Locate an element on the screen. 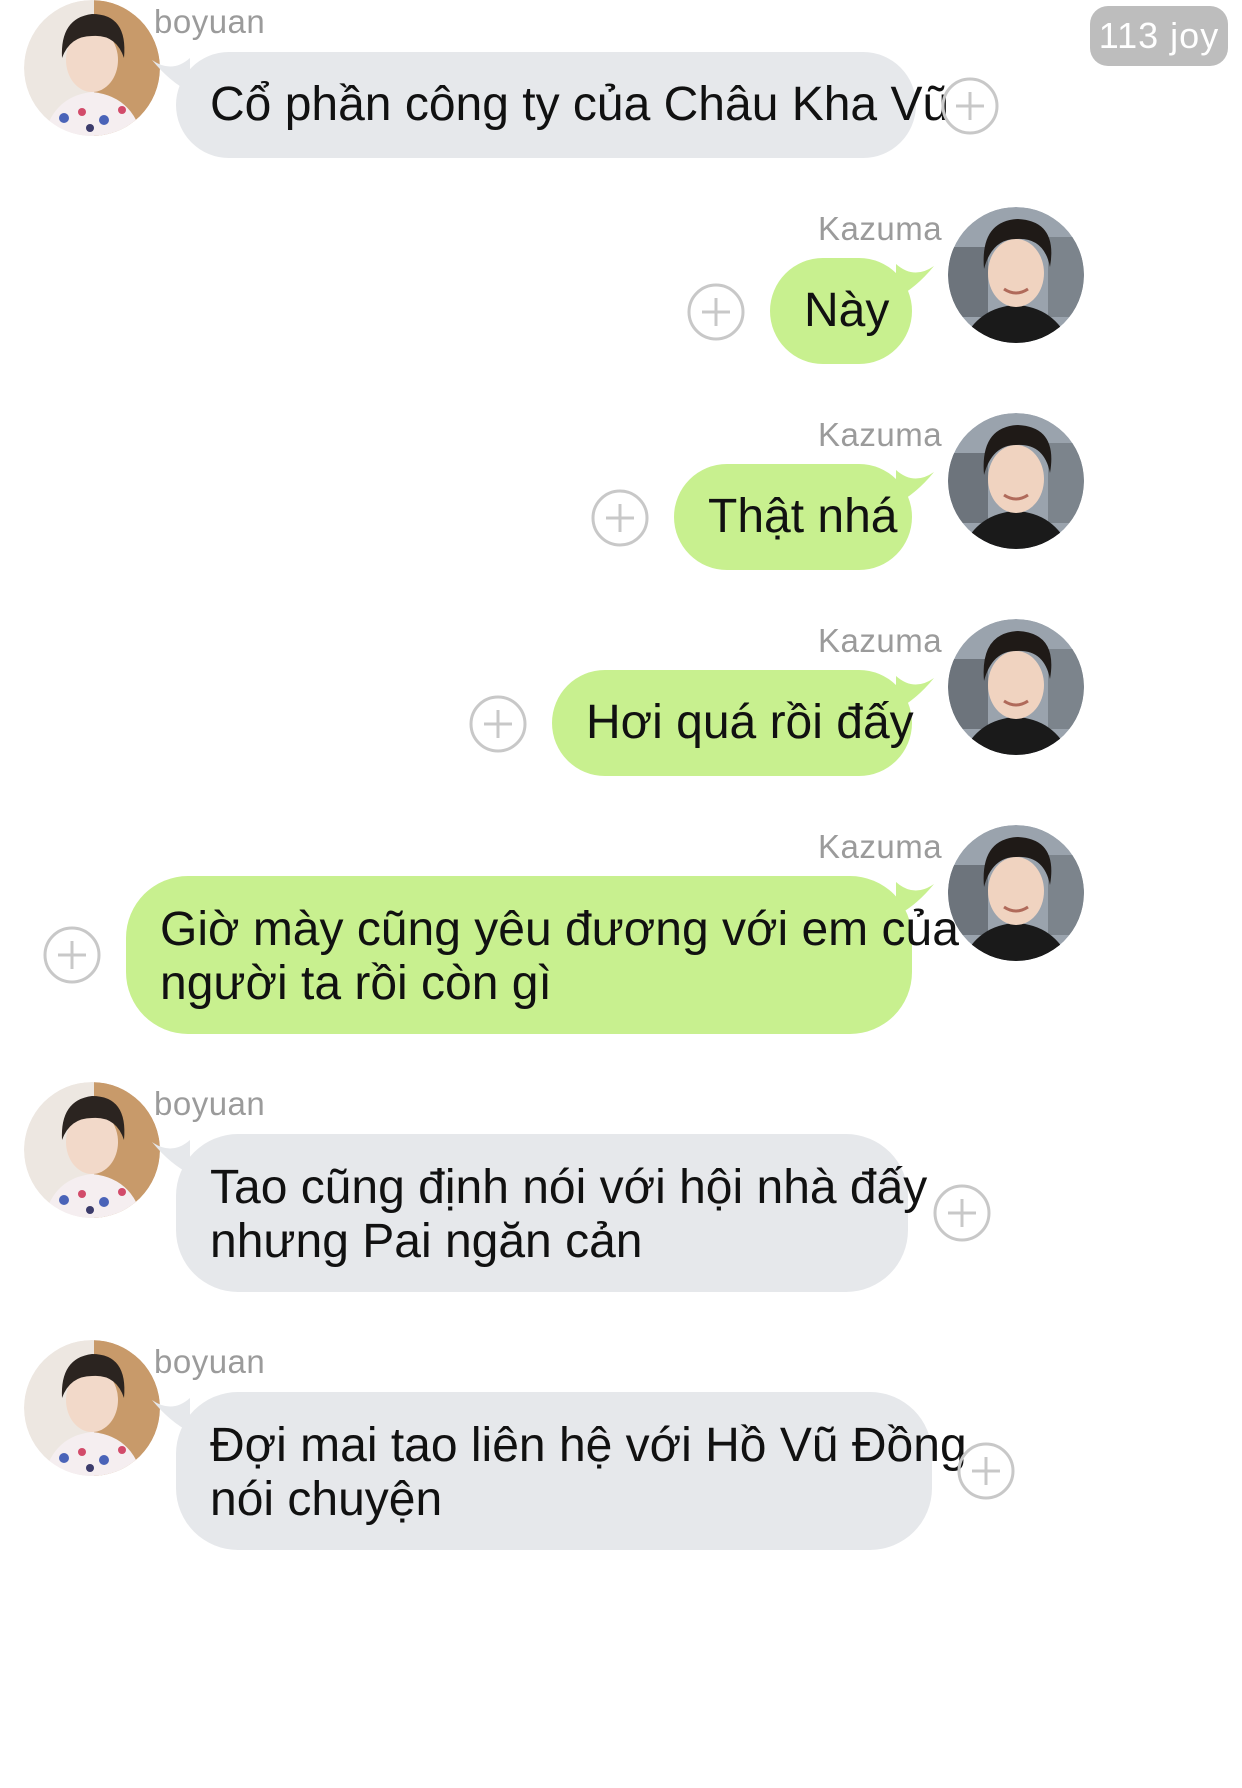 This screenshot has width=1242, height=1788. reaction-counter-badge: 113 joy is located at coordinates (1159, 36).